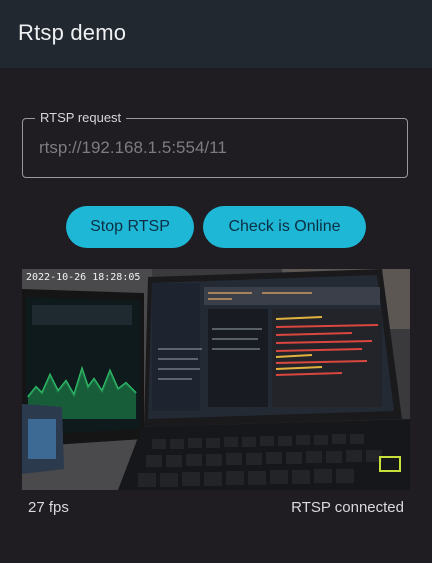  What do you see at coordinates (130, 227) in the screenshot?
I see `stop-rtsp-button: Stop RTSP` at bounding box center [130, 227].